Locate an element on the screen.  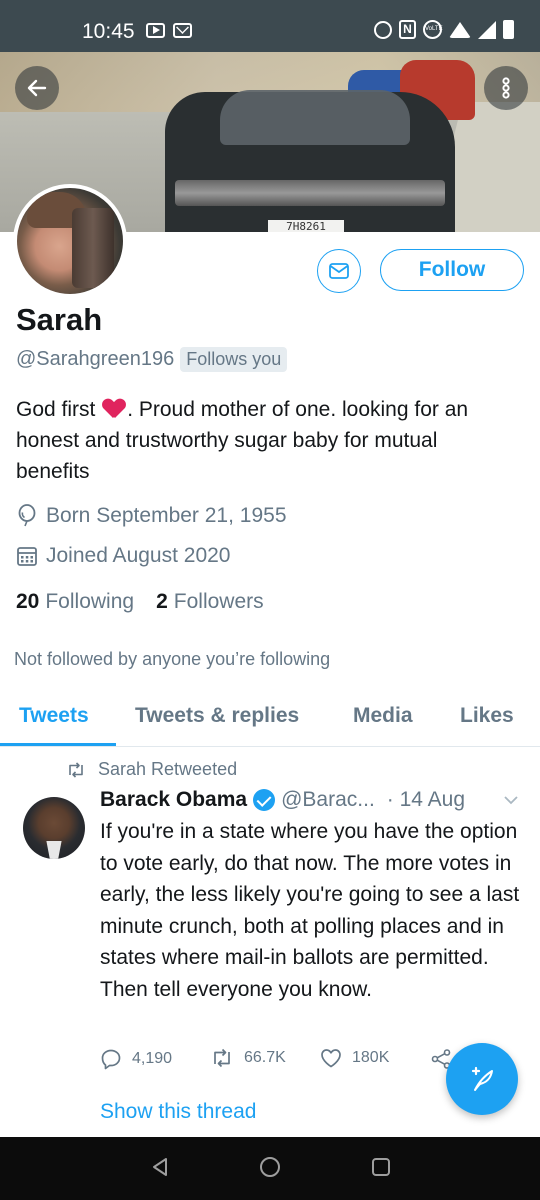
banner-license-plate: 7H8261 is located at coordinates (306, 226).